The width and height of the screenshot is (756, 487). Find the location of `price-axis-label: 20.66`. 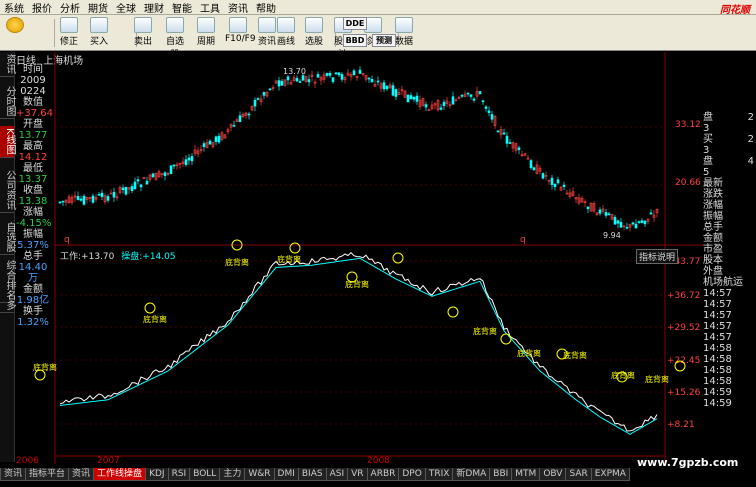

price-axis-label: 20.66 is located at coordinates (688, 183).